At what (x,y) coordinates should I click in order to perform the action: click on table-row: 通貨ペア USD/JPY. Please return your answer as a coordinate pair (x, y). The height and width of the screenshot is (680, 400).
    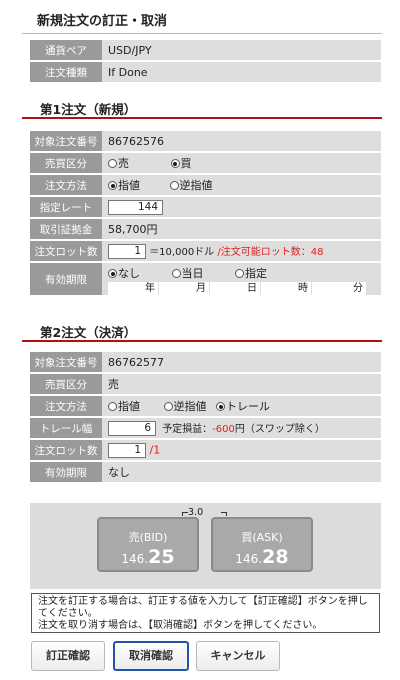
    Looking at the image, I should click on (205, 50).